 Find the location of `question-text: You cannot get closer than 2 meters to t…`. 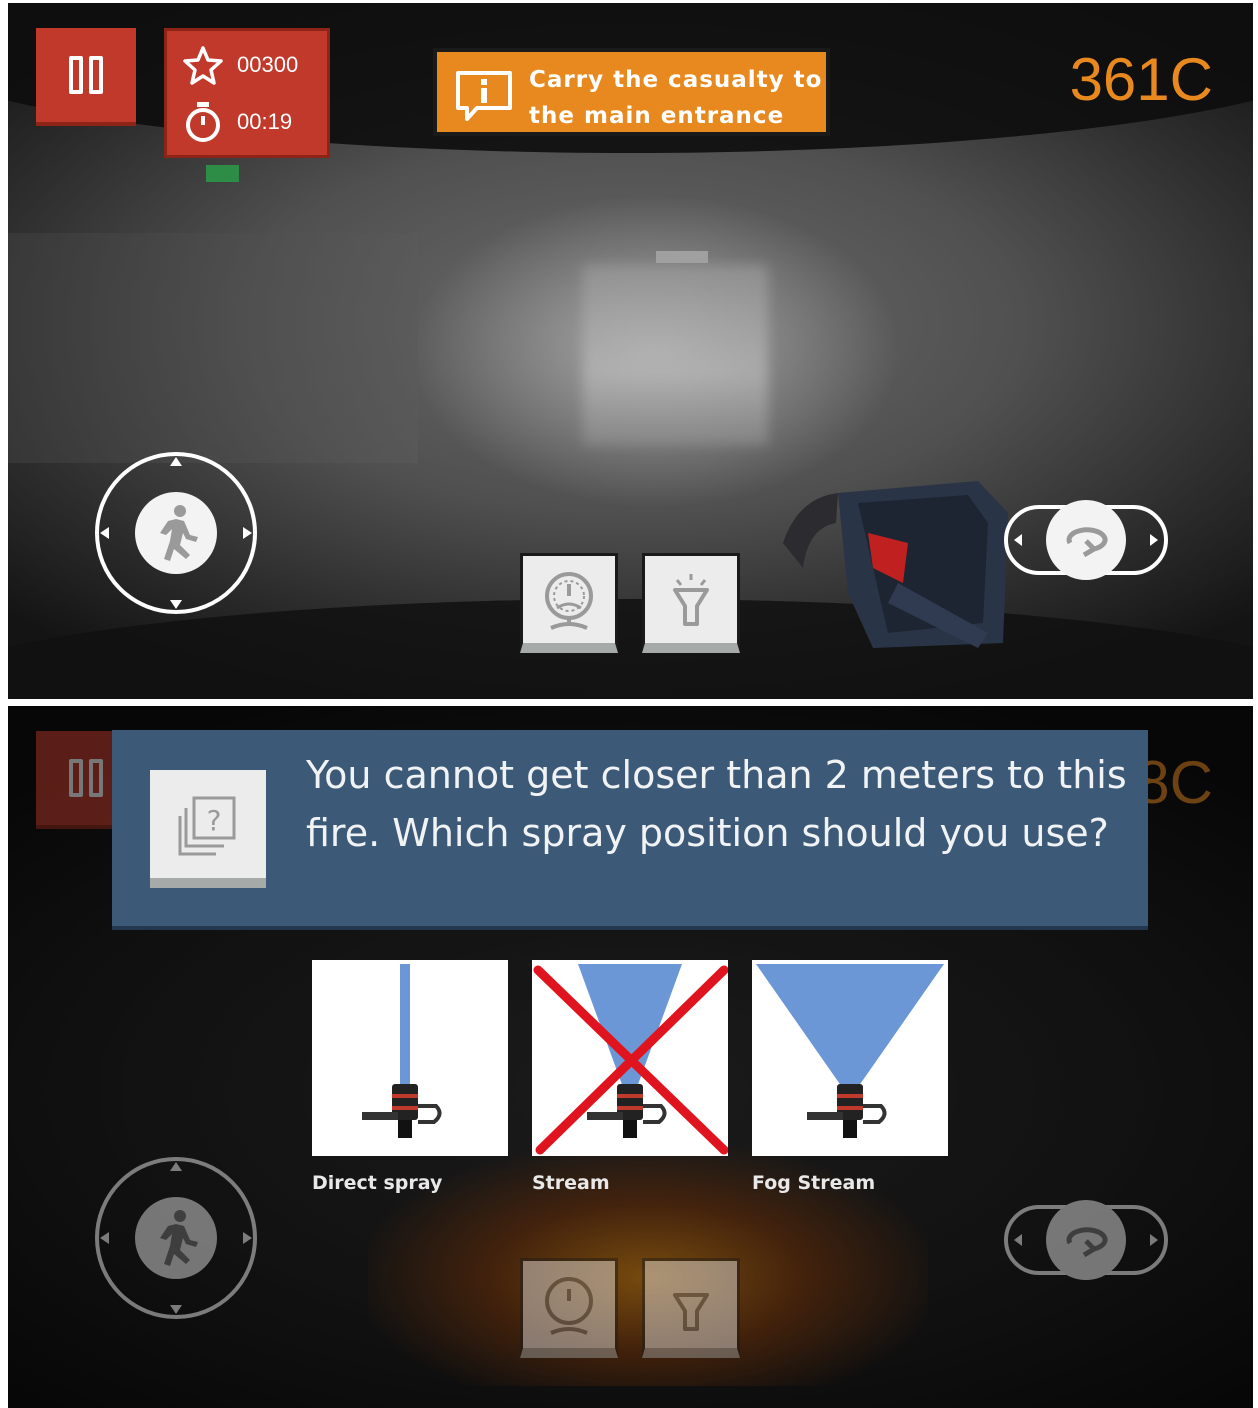

question-text: You cannot get closer than 2 meters to t… is located at coordinates (716, 804).